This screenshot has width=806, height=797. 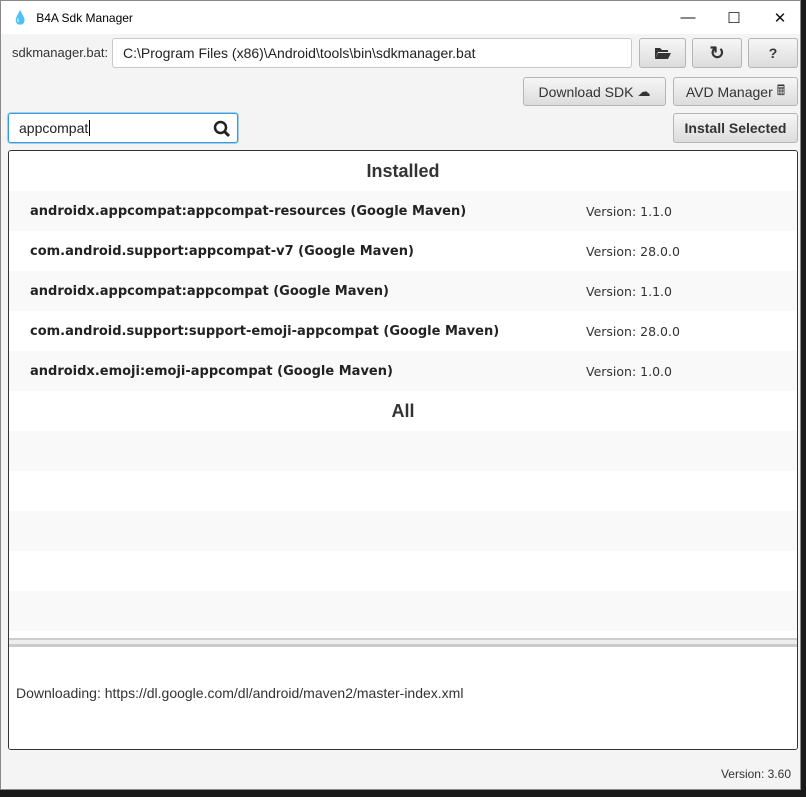 I want to click on browse-button, so click(x=662, y=53).